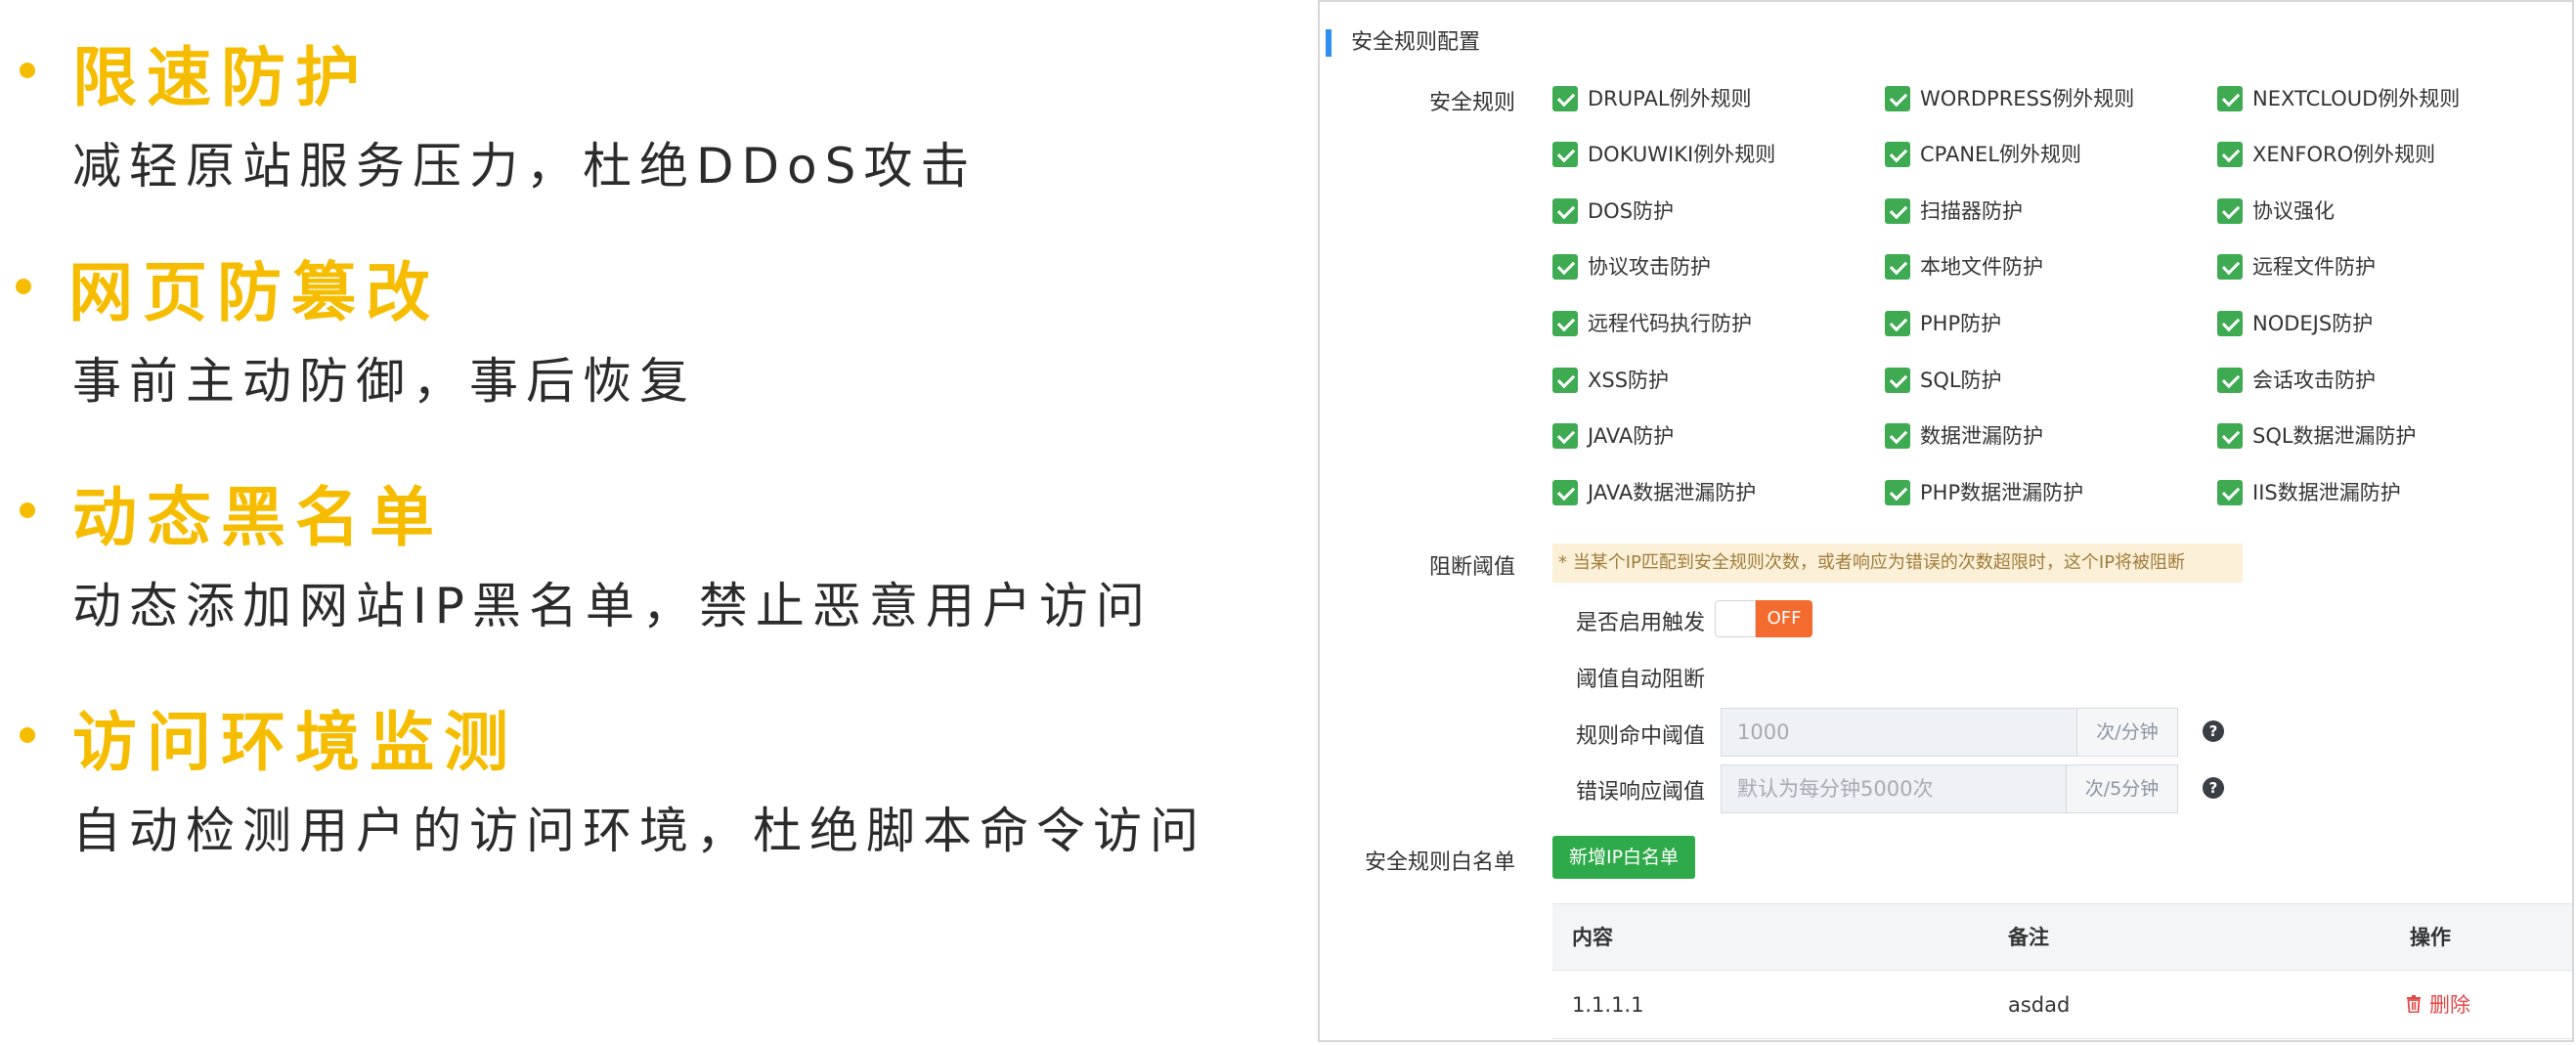 The image size is (2576, 1045). Describe the element at coordinates (2313, 323) in the screenshot. I see `rule-label: NODEJS防护` at that location.